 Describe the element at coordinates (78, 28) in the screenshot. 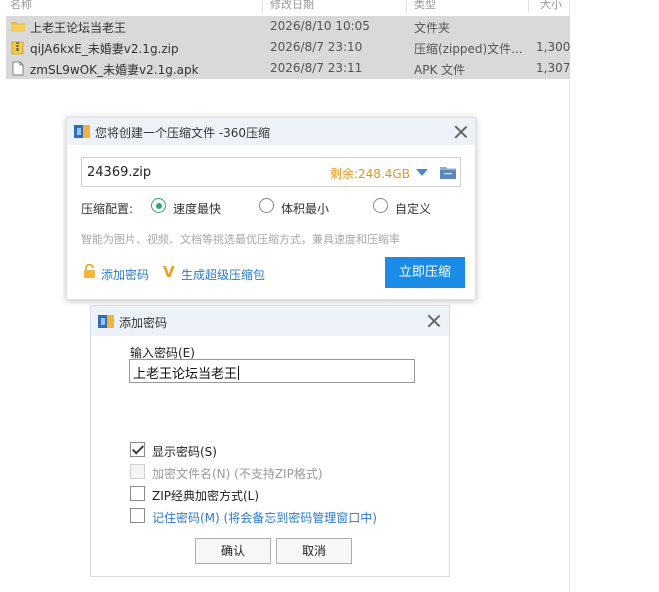

I see `file-name: 上老王论坛当老王` at that location.